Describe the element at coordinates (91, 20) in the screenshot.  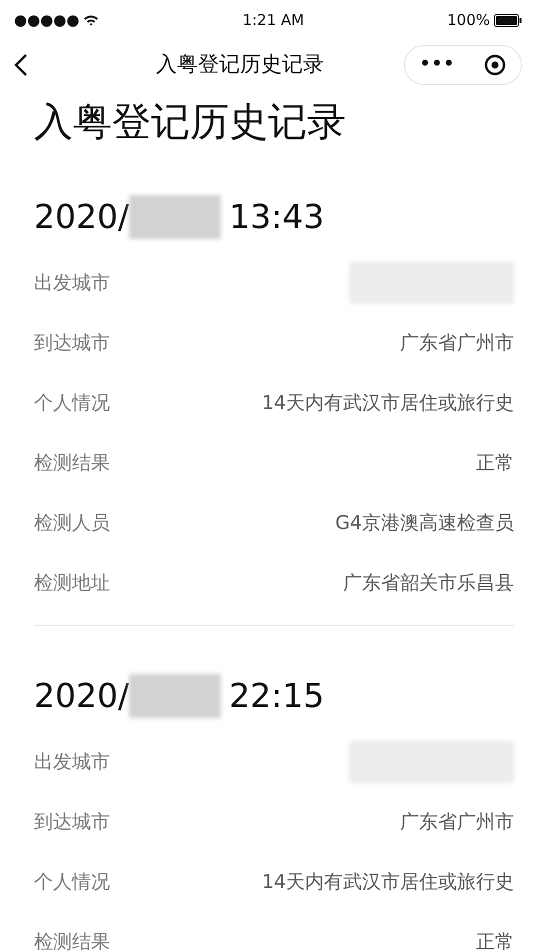
I see `wifi-icon` at that location.